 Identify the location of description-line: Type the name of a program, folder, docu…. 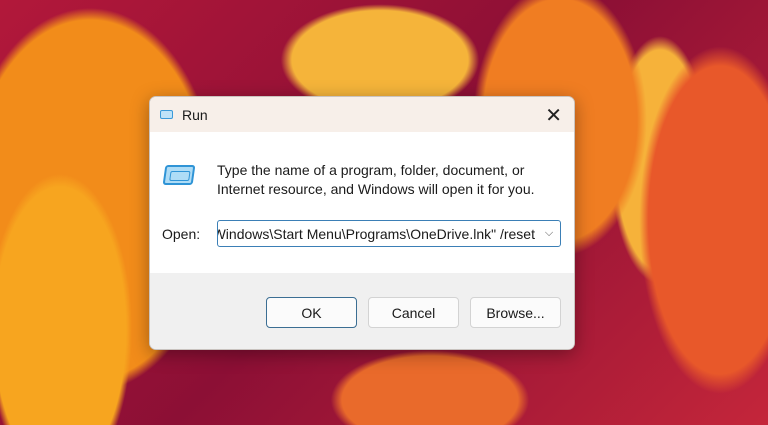
(371, 170).